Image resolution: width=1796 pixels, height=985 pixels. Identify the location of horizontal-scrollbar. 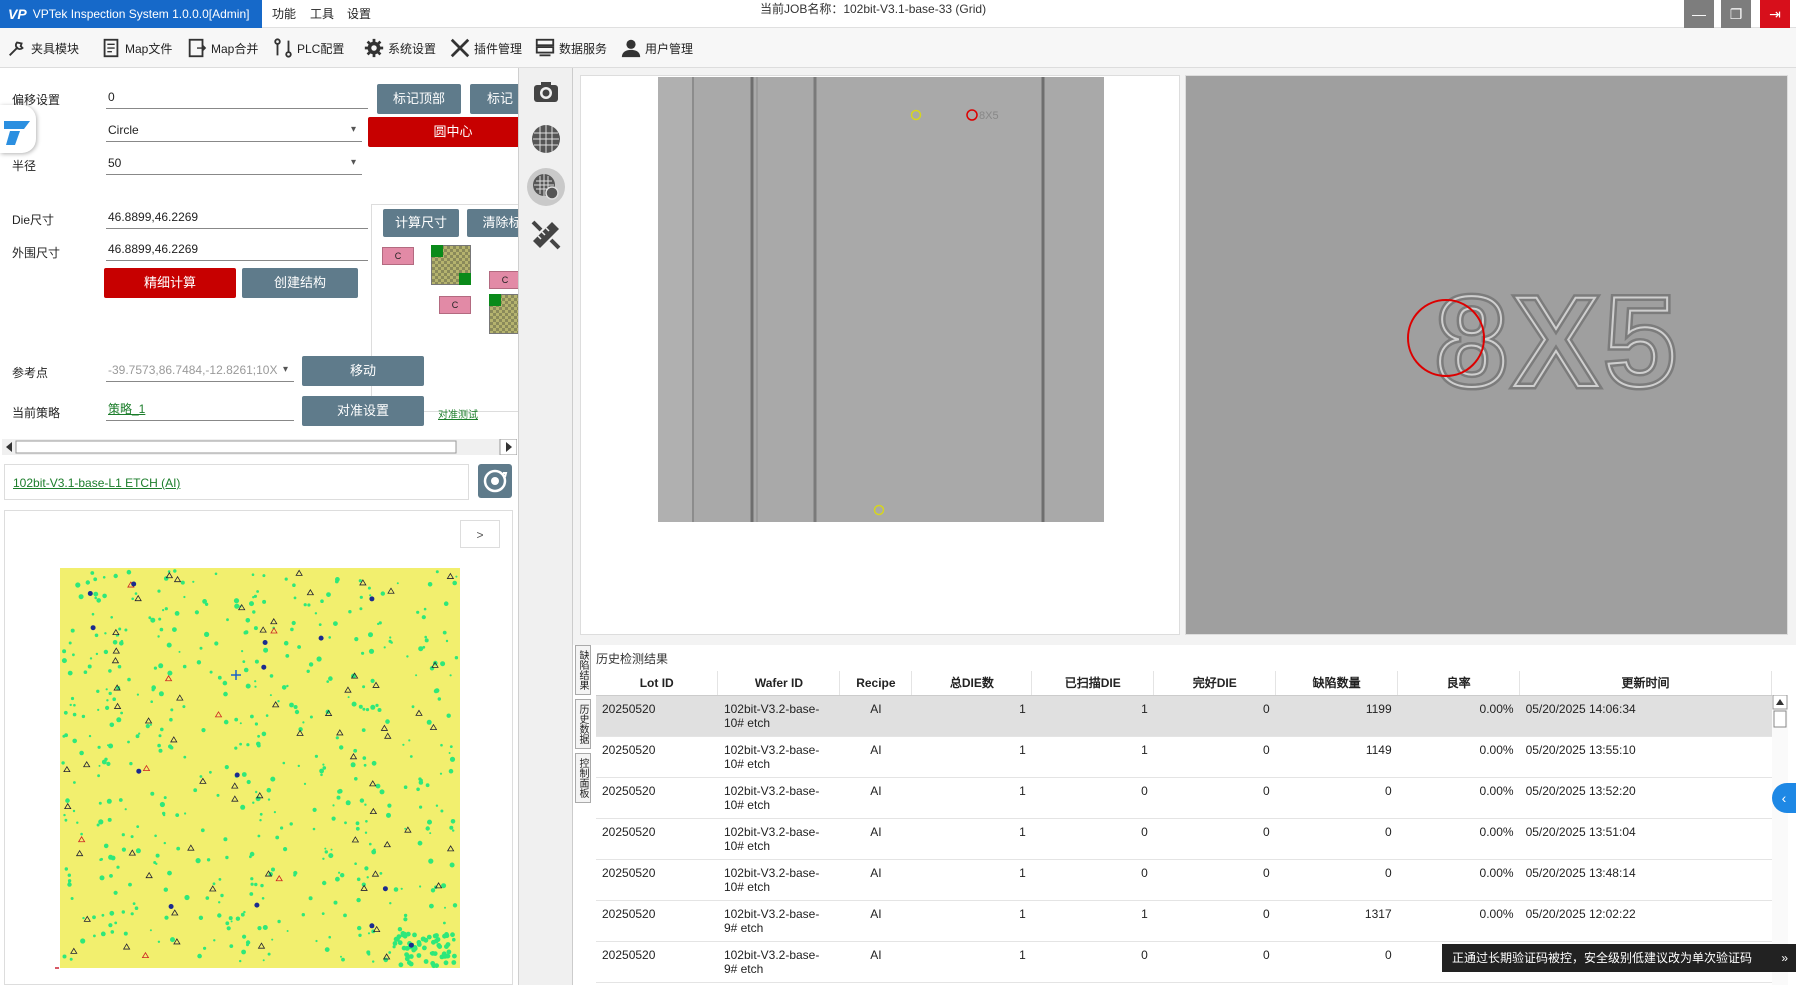
(259, 447).